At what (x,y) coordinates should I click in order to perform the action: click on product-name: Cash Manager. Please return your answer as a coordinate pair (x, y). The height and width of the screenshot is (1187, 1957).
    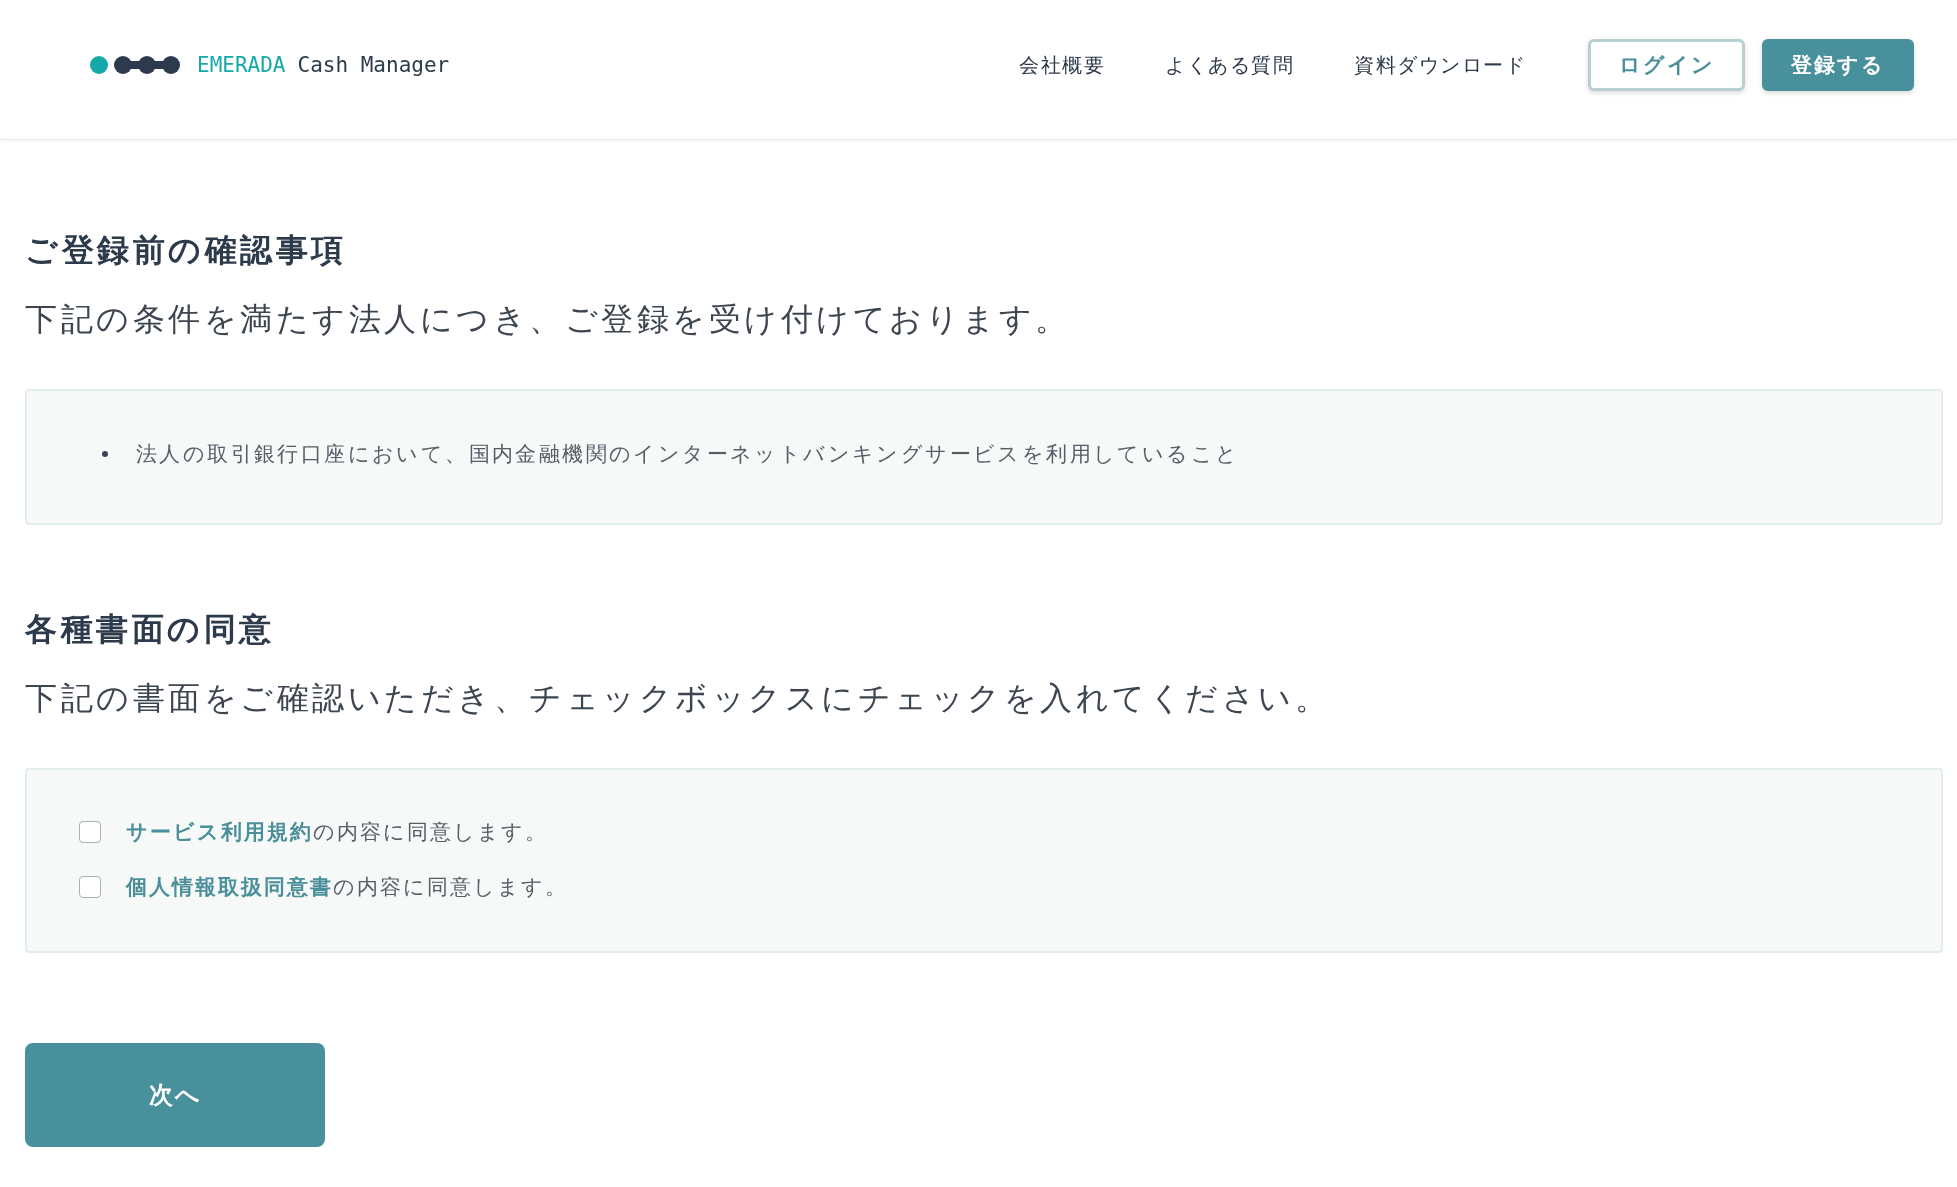
    Looking at the image, I should click on (373, 65).